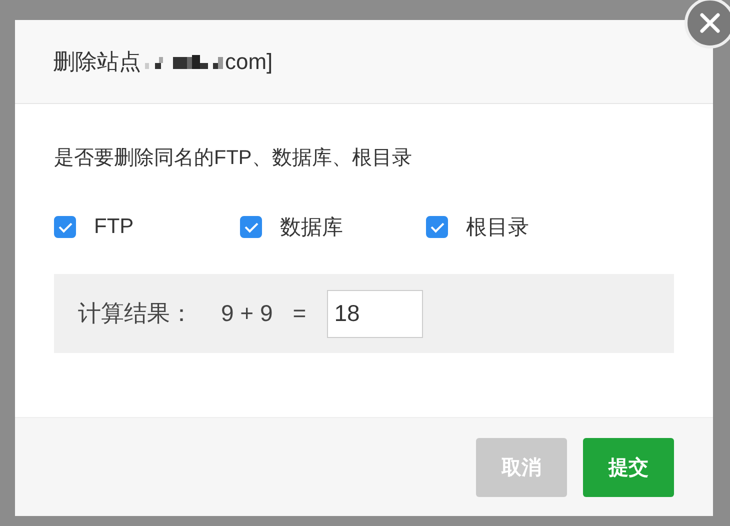  What do you see at coordinates (299, 313) in the screenshot?
I see `equals-sign: =` at bounding box center [299, 313].